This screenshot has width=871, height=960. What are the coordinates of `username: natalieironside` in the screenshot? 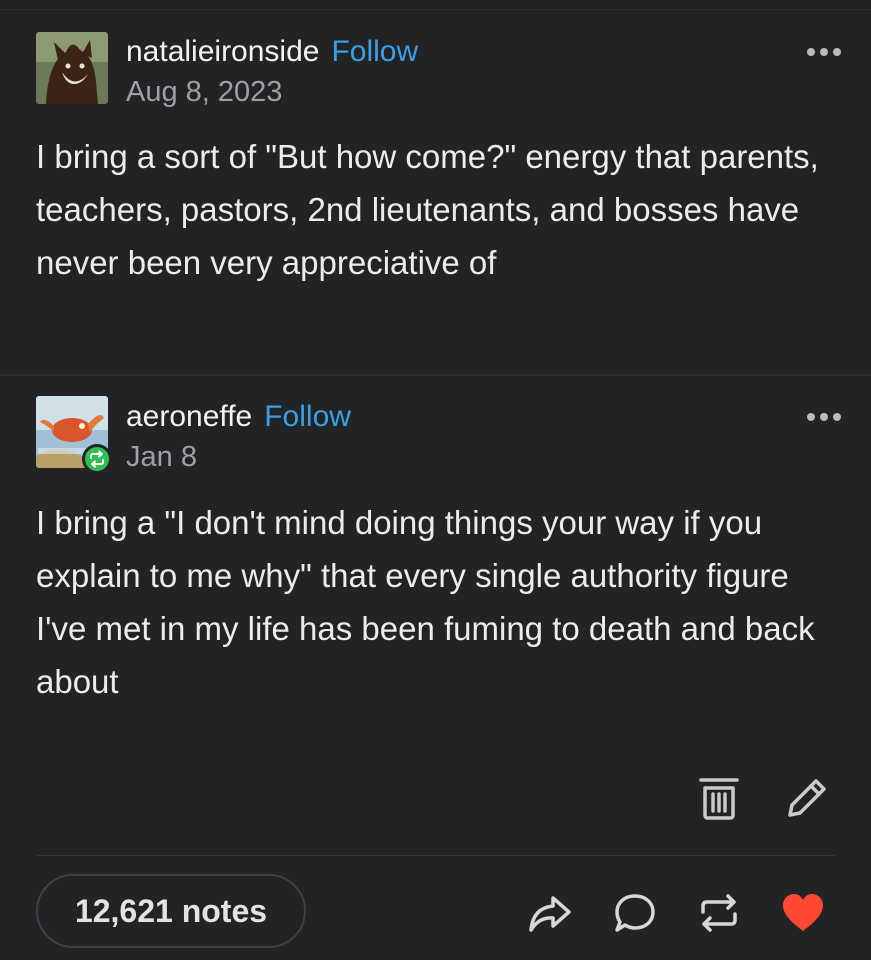 It's located at (222, 52).